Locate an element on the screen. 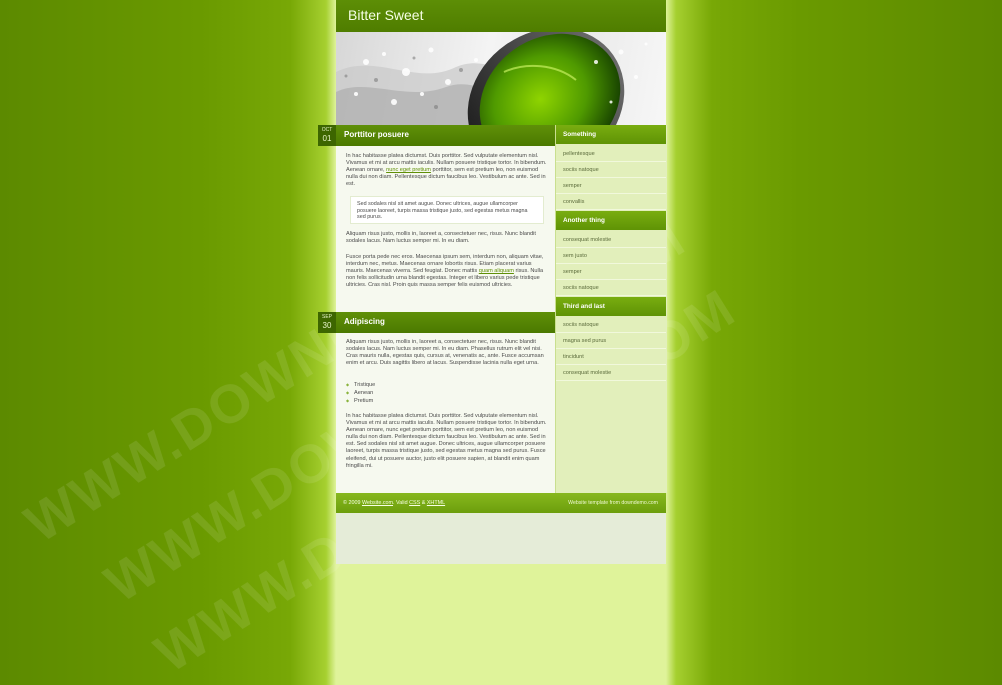  header-banner-image is located at coordinates (501, 78).